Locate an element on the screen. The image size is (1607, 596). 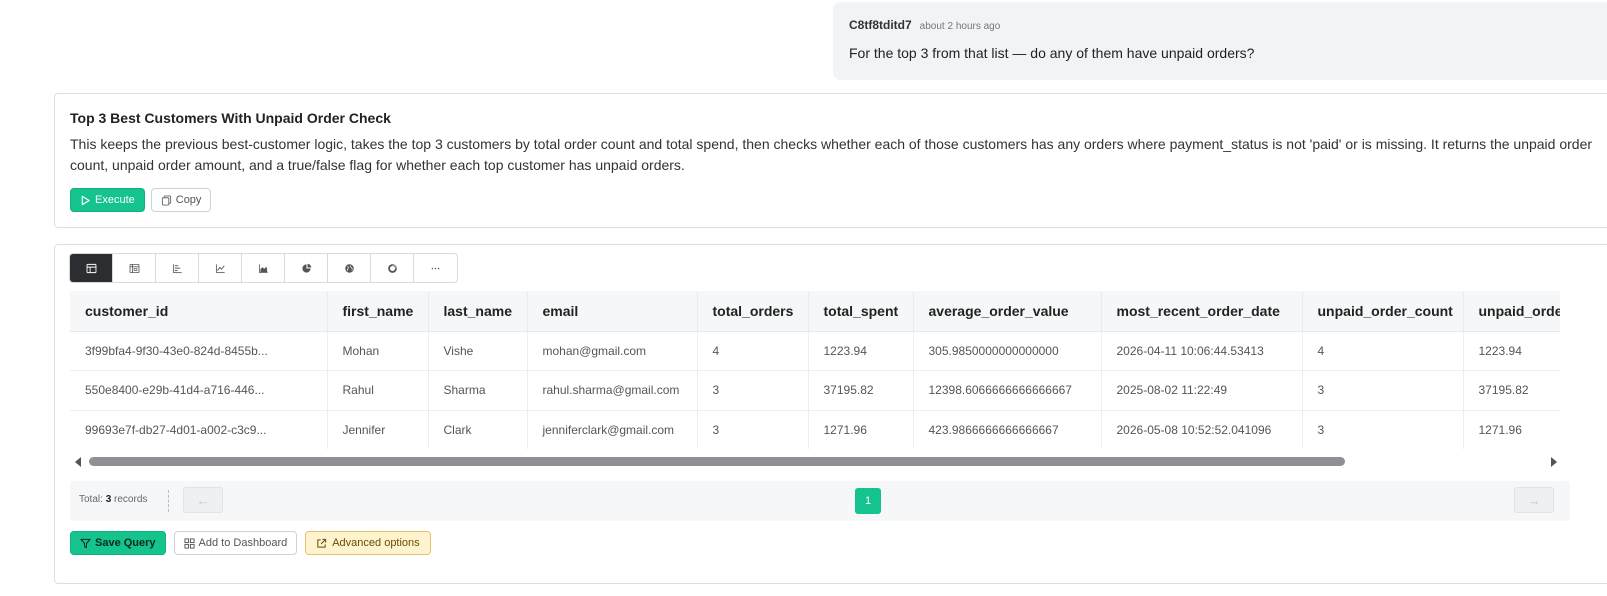
globe-icon is located at coordinates (349, 268).